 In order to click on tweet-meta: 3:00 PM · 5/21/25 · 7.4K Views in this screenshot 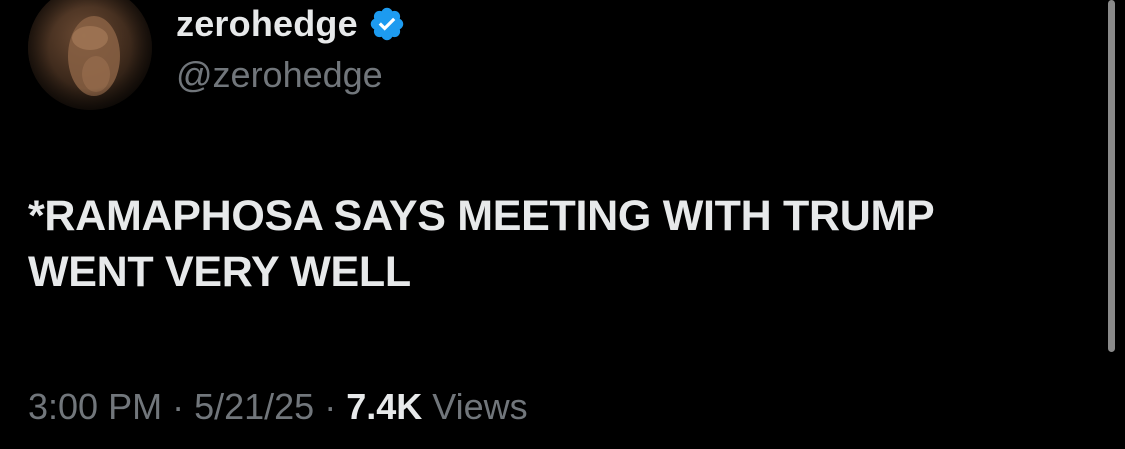, I will do `click(278, 407)`.